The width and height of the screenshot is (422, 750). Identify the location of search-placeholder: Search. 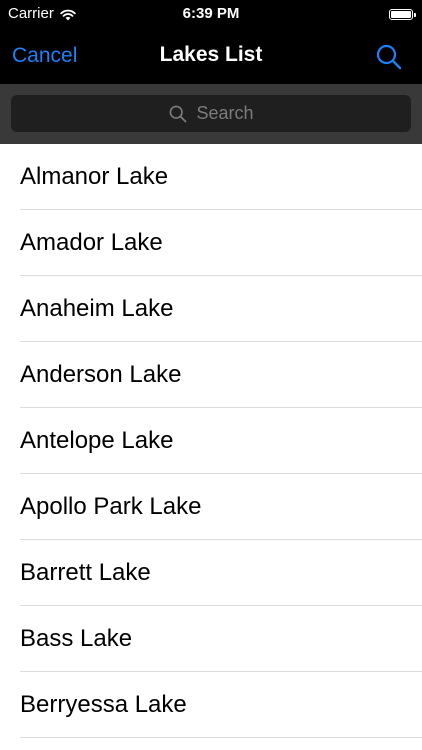
(225, 113).